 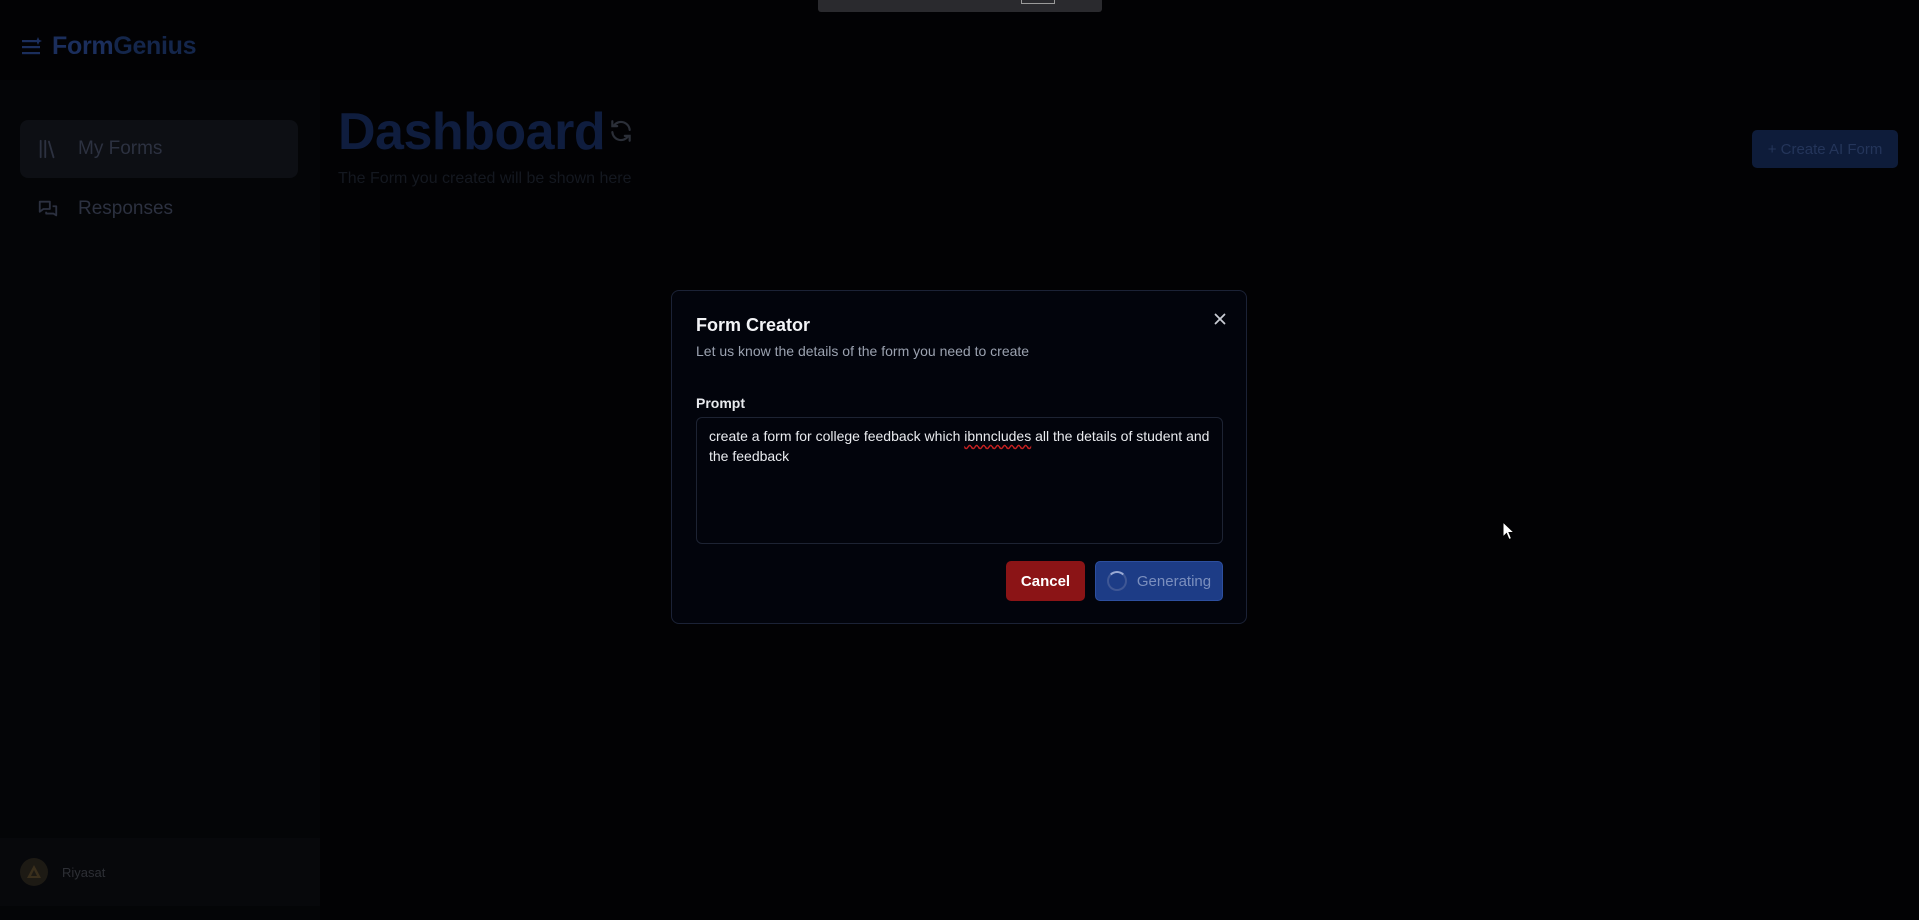 I want to click on screen-share-bar, so click(x=960, y=6).